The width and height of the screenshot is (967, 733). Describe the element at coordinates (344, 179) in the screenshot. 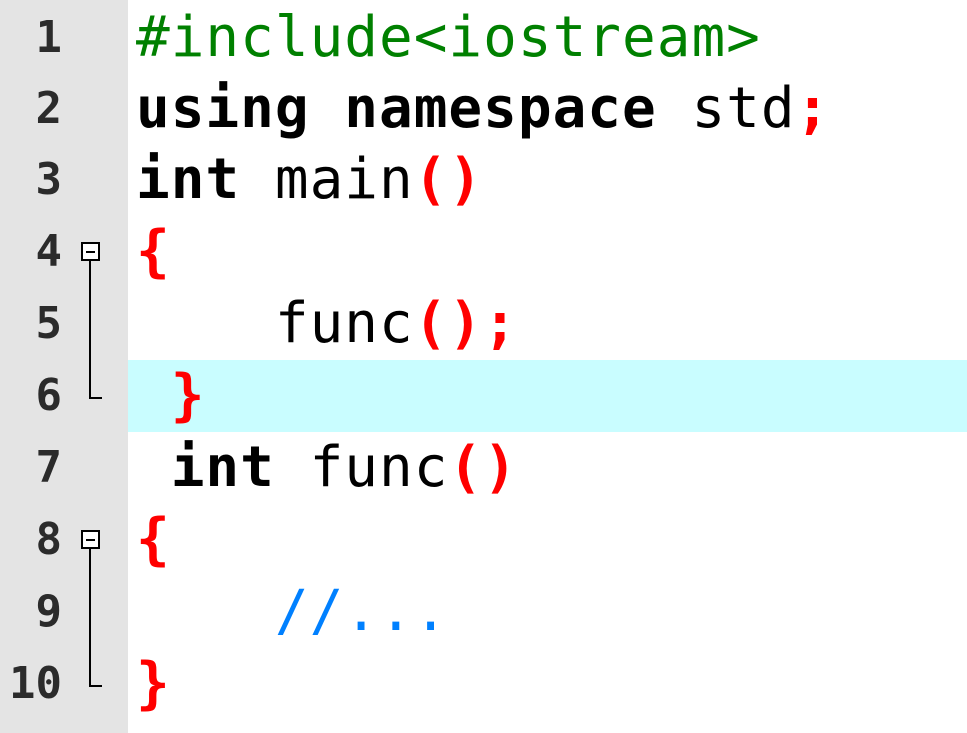

I see `code-token: main` at that location.